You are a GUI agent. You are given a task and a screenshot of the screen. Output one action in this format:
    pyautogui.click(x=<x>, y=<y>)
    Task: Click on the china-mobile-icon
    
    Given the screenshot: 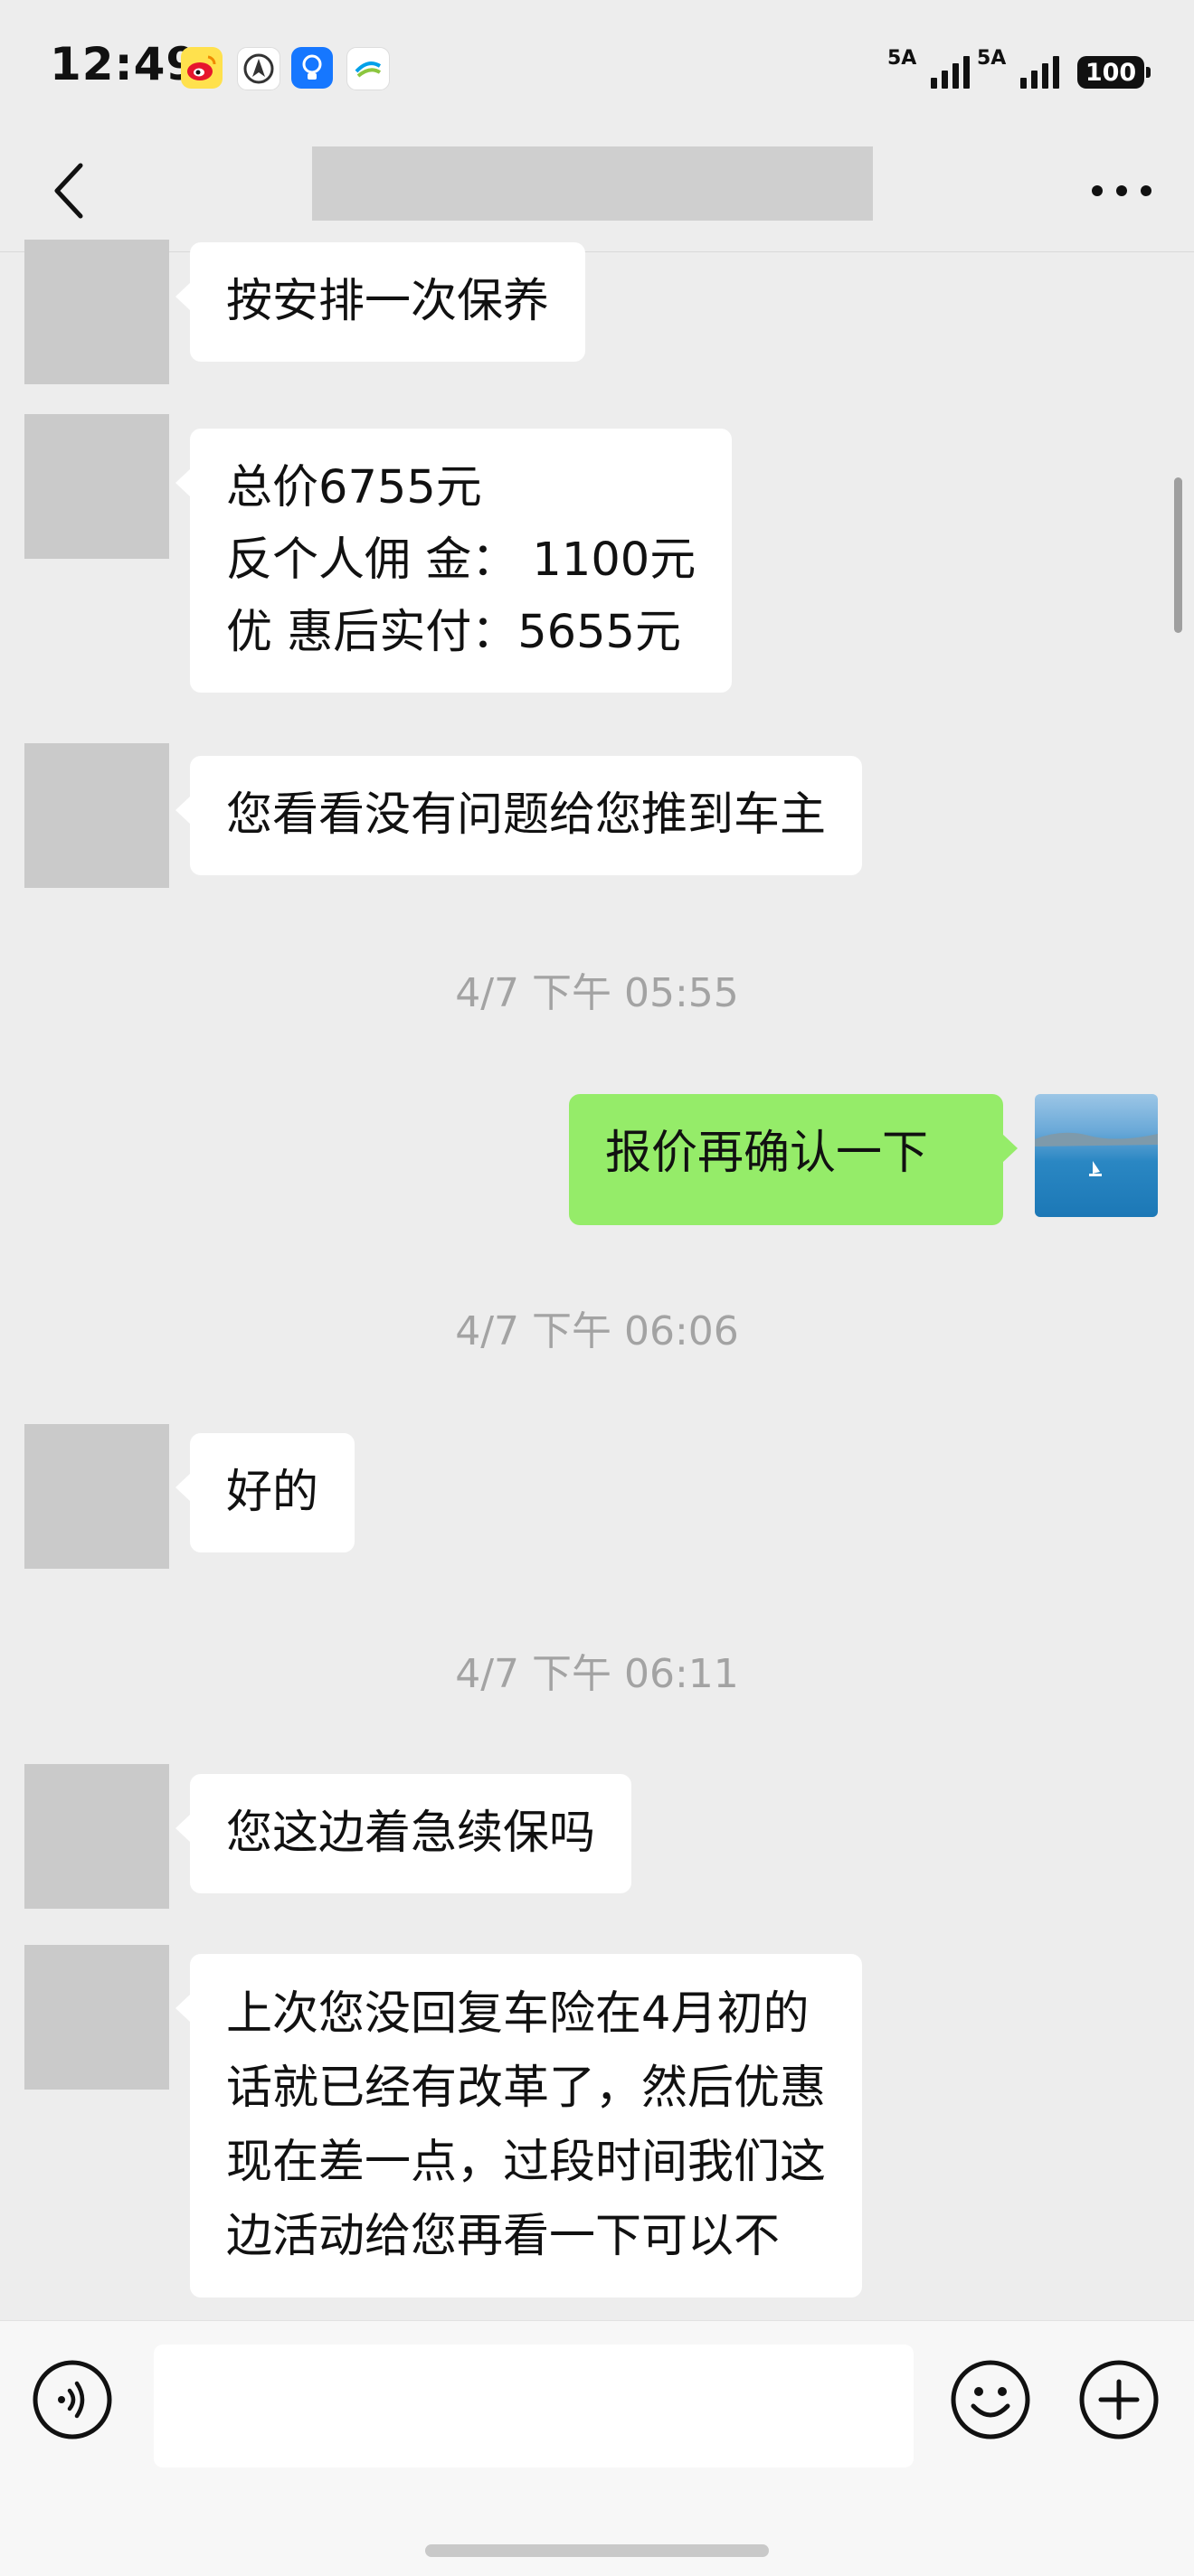 What is the action you would take?
    pyautogui.click(x=368, y=68)
    